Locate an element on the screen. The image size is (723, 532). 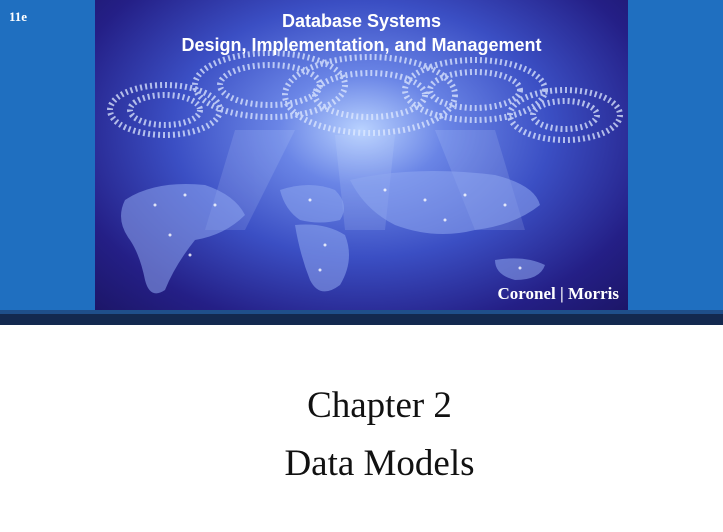
book-subtitle: Design, Implementation, and Management is located at coordinates (361, 45).